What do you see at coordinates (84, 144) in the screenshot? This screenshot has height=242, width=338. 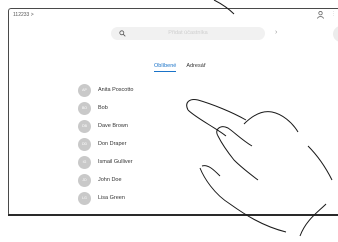 I see `avatar: DD` at bounding box center [84, 144].